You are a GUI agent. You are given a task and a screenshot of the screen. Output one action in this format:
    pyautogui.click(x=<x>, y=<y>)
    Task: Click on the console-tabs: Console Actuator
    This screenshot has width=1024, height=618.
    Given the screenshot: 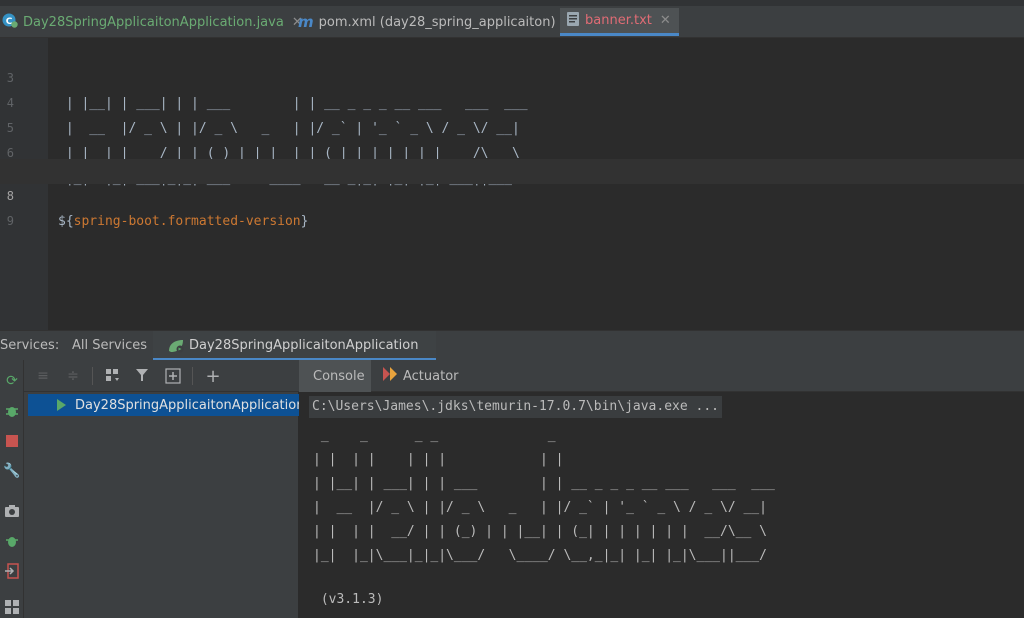 What is the action you would take?
    pyautogui.click(x=661, y=376)
    